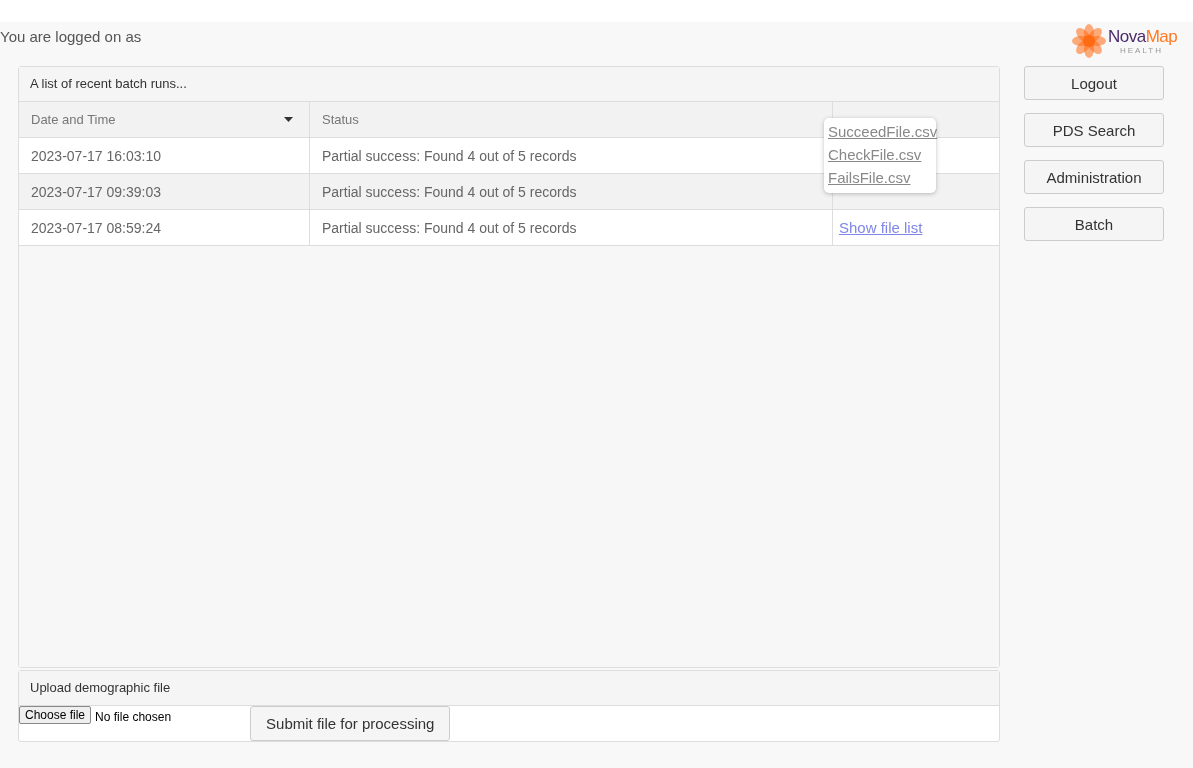 Image resolution: width=1193 pixels, height=768 pixels. Describe the element at coordinates (1094, 177) in the screenshot. I see `nav-button: Administration` at that location.